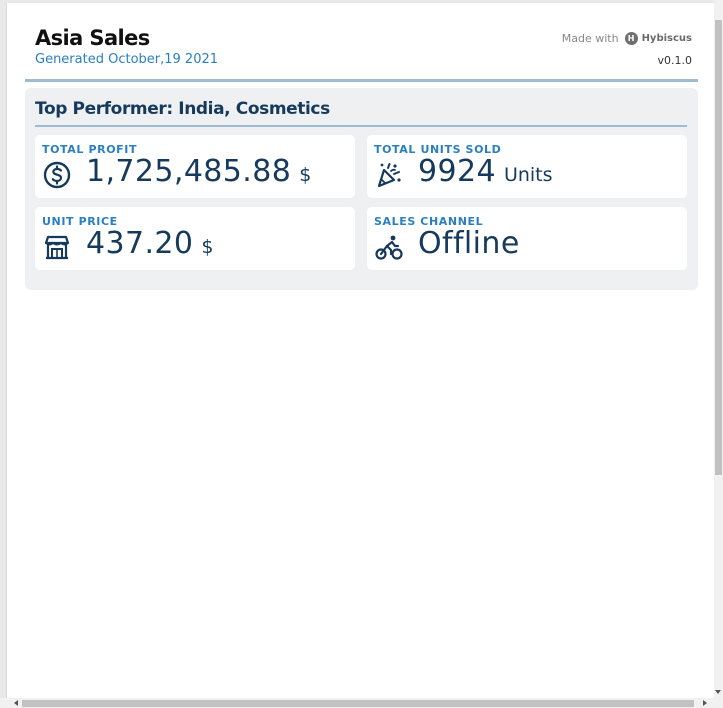  Describe the element at coordinates (195, 238) in the screenshot. I see `card-unit-price: UNIT PRICE 437.20 $` at that location.